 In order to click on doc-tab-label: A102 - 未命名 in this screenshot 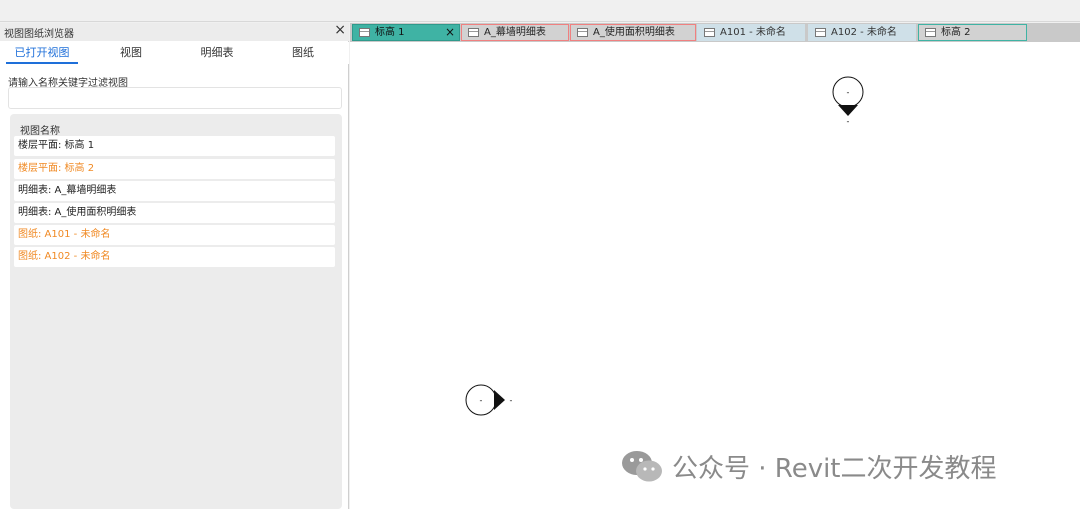, I will do `click(864, 32)`.